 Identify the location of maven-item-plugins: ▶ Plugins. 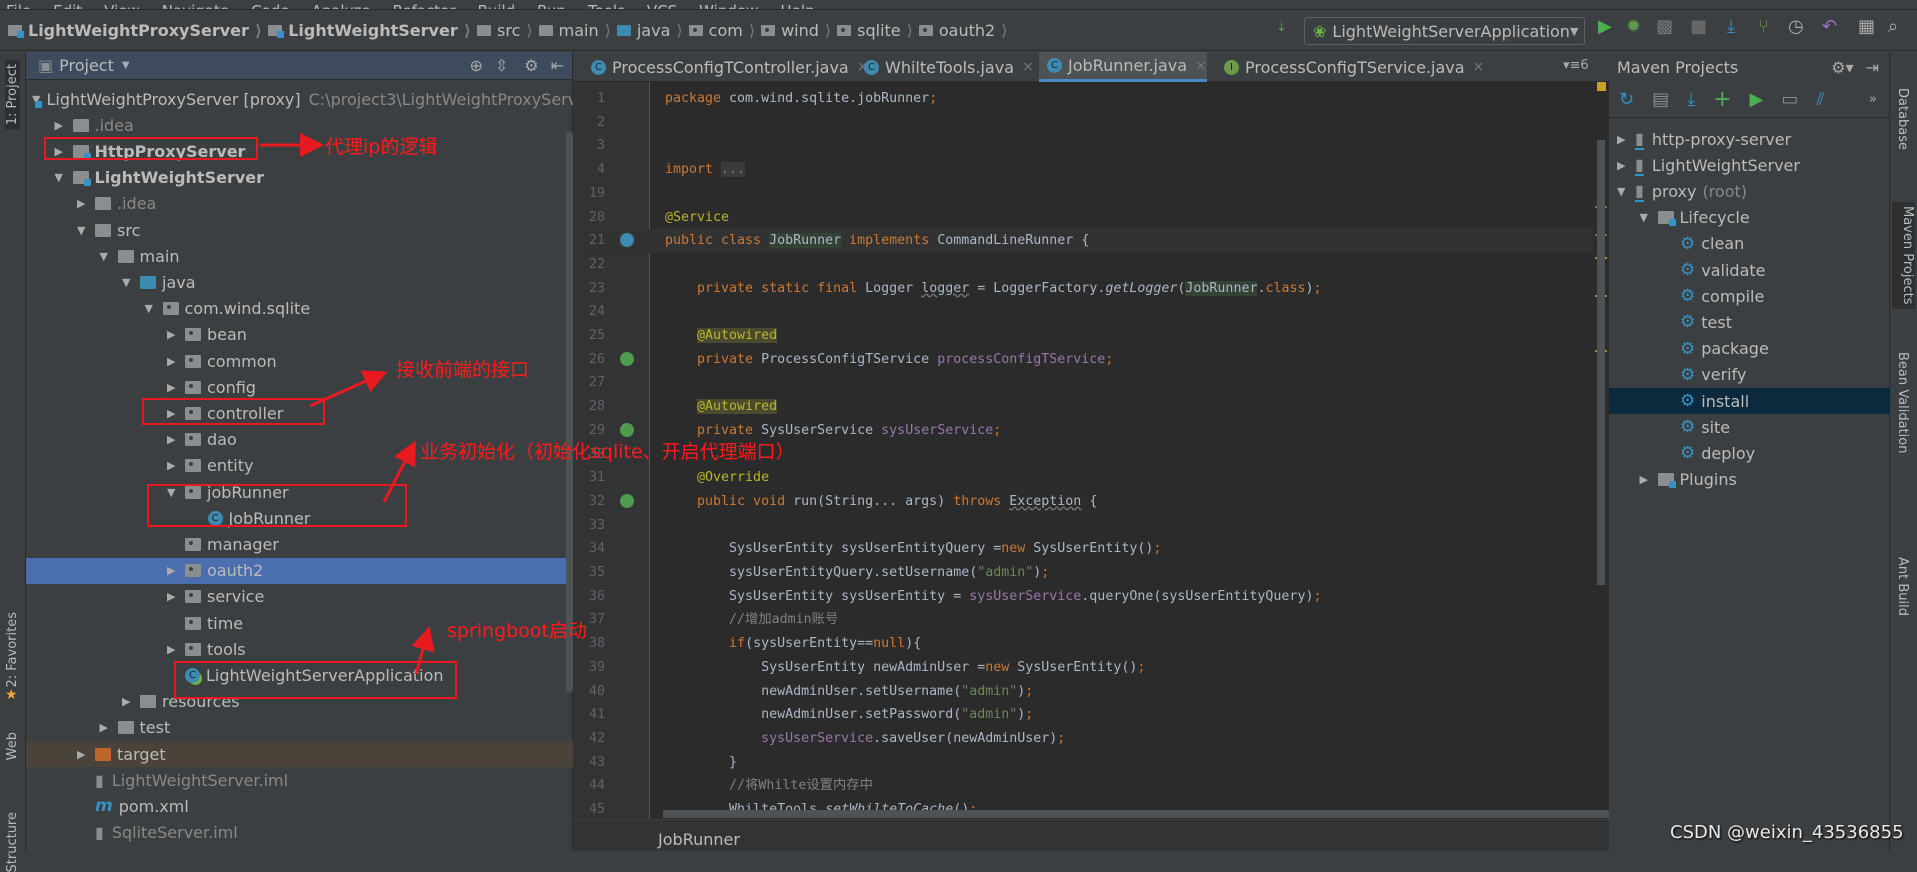
(1749, 480).